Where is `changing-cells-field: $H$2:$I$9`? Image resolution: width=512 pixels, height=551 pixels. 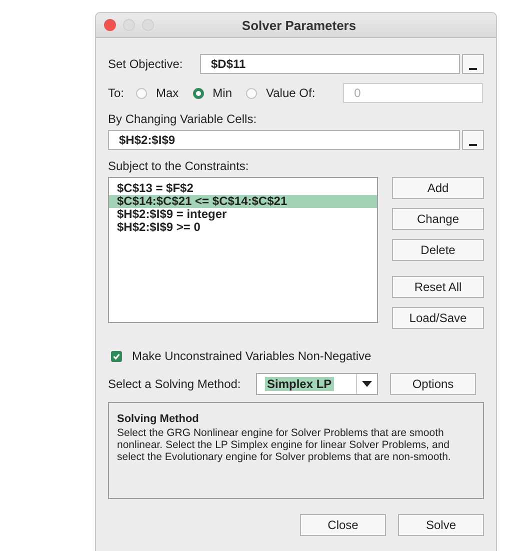
changing-cells-field: $H$2:$I$9 is located at coordinates (284, 140).